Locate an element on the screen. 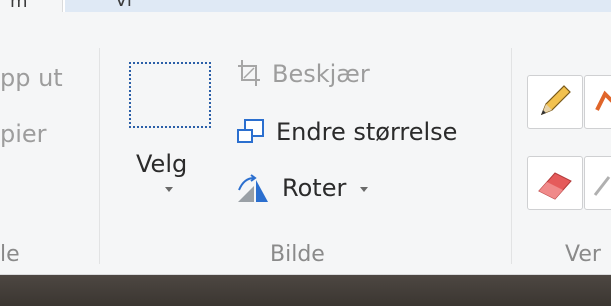 Image resolution: width=611 pixels, height=306 pixels. resize-icon is located at coordinates (250, 131).